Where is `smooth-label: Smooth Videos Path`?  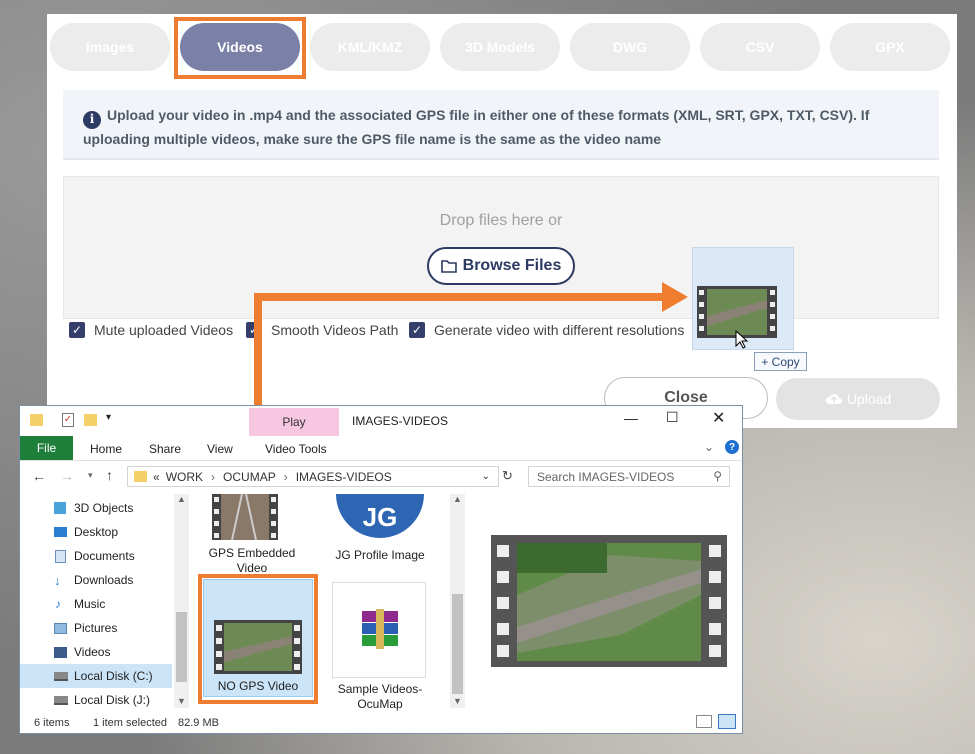 smooth-label: Smooth Videos Path is located at coordinates (335, 330).